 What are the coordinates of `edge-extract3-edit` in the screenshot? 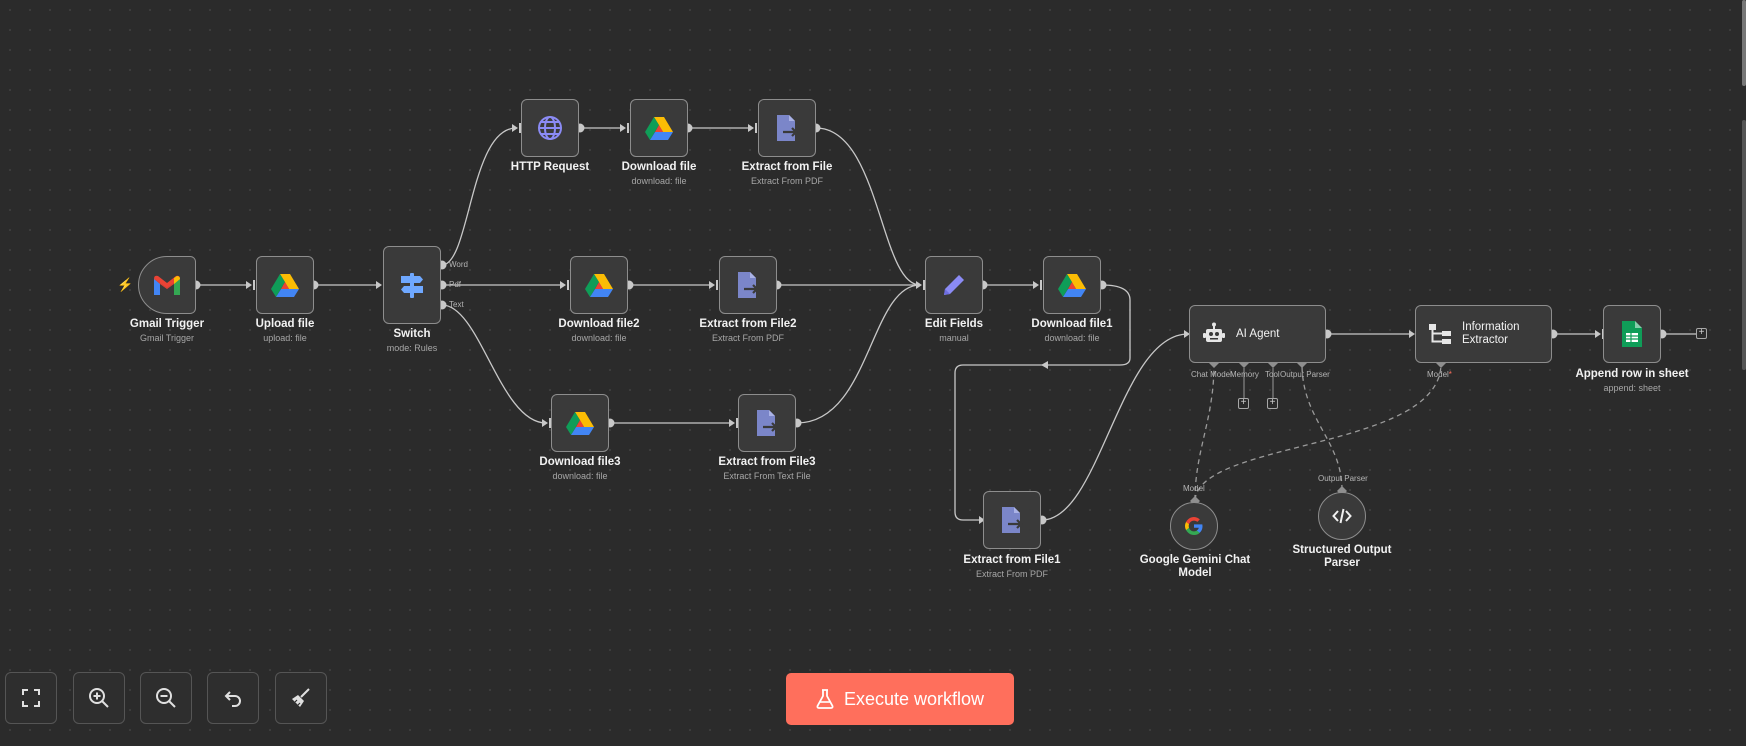 It's located at (858, 354).